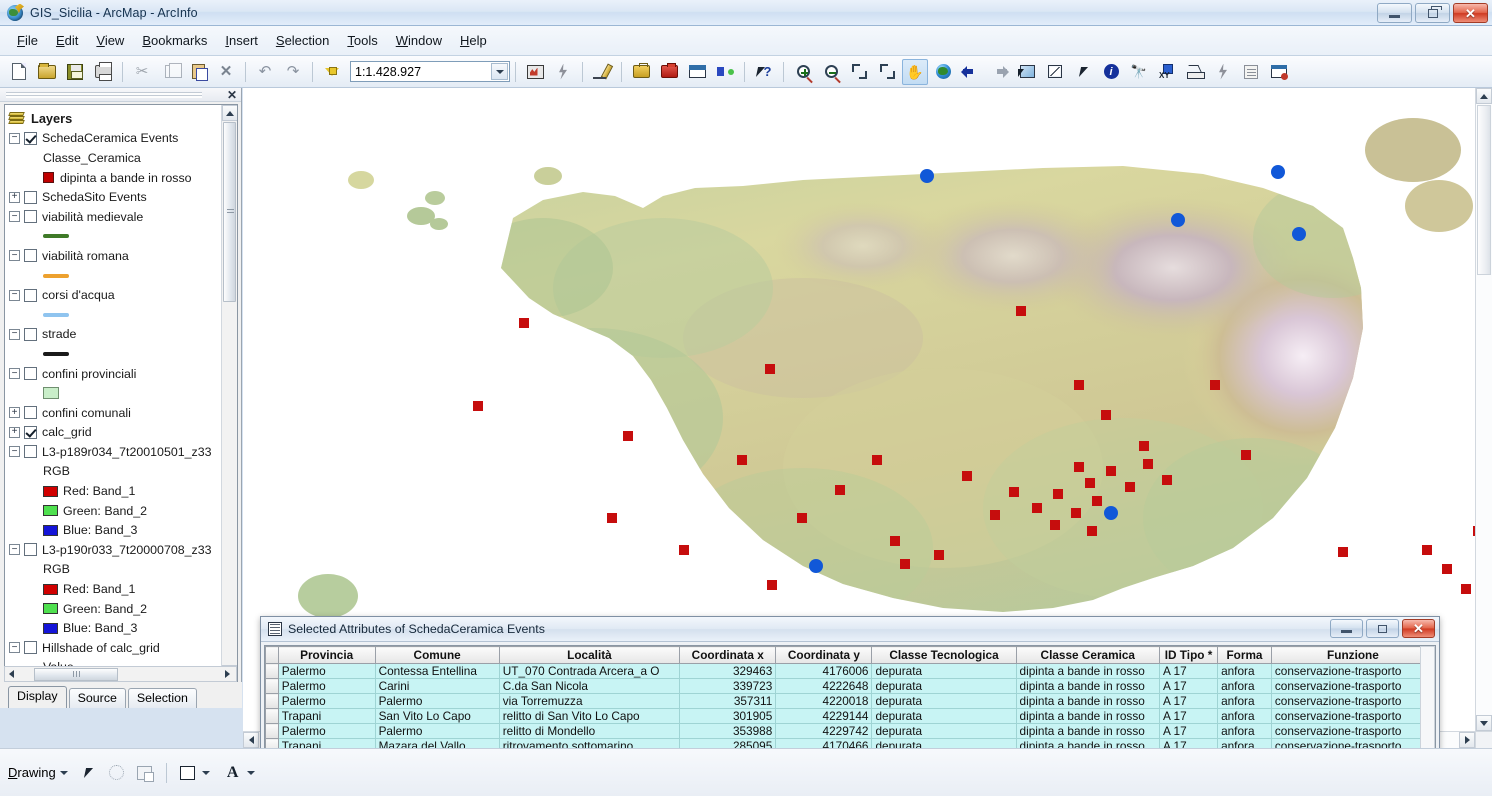 This screenshot has height=796, width=1492. Describe the element at coordinates (535, 72) in the screenshot. I see `layout-view-button` at that location.